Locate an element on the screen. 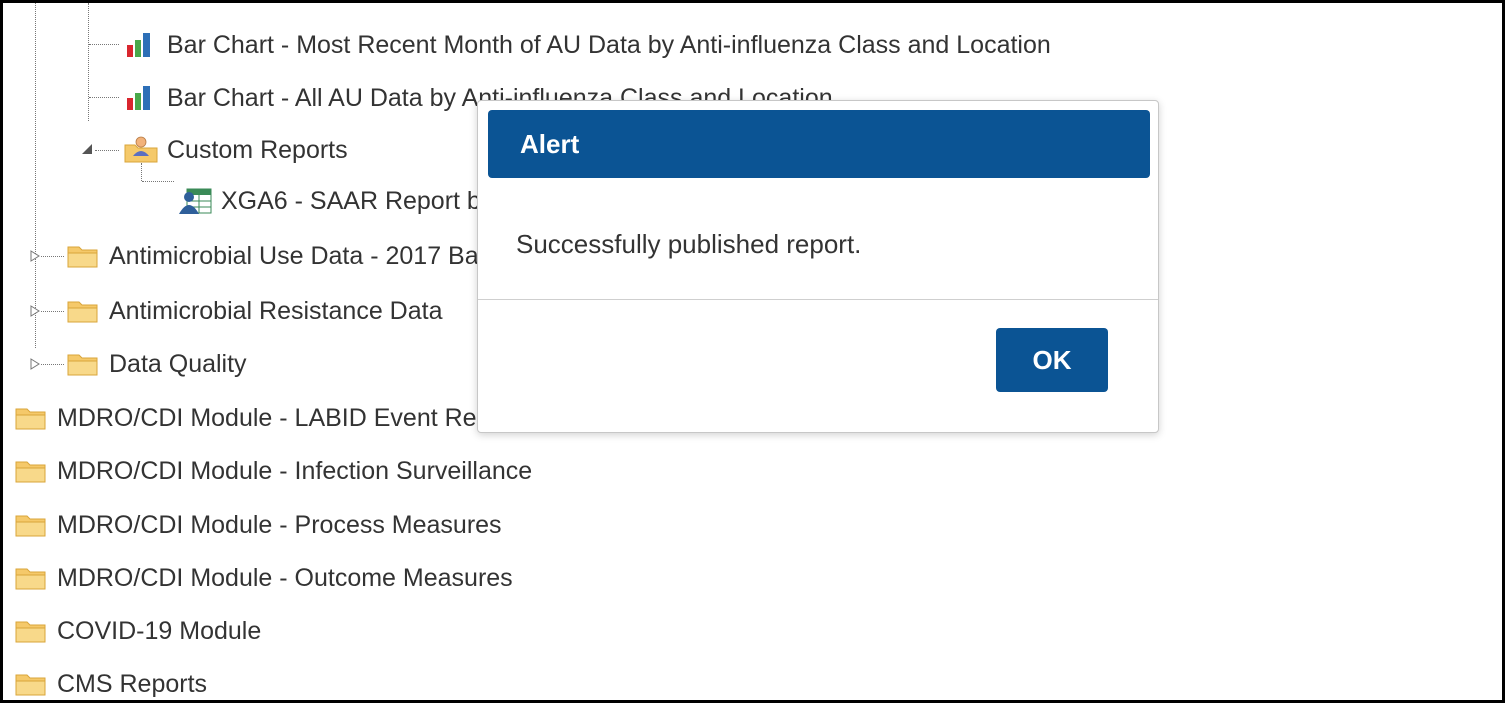 The image size is (1505, 703). ok-button: OK is located at coordinates (1052, 360).